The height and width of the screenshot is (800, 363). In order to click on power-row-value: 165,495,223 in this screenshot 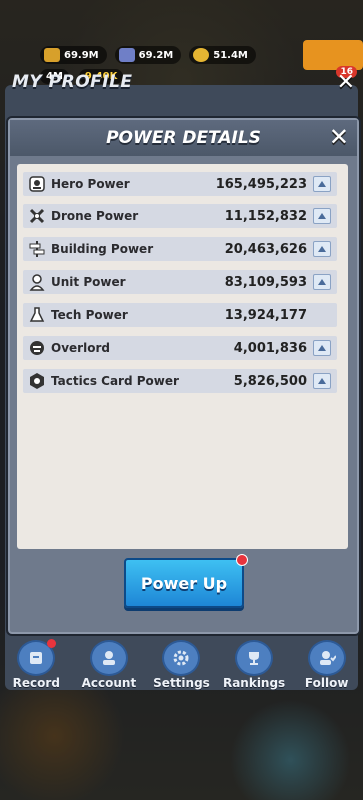, I will do `click(261, 184)`.